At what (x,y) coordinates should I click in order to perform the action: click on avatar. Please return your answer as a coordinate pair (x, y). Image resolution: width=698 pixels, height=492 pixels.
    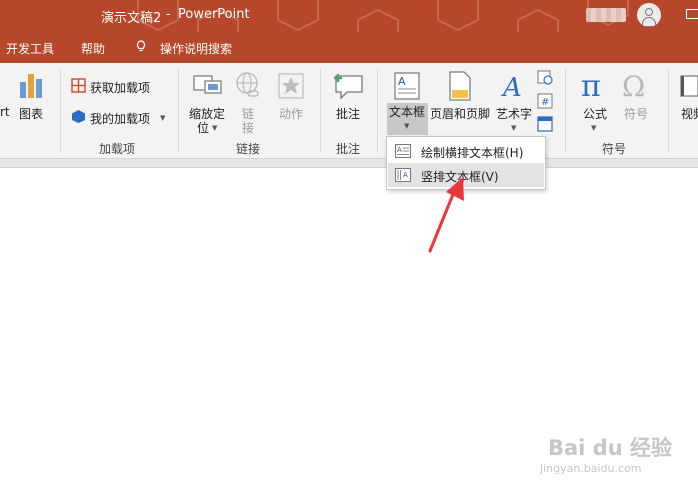
    Looking at the image, I should click on (649, 15).